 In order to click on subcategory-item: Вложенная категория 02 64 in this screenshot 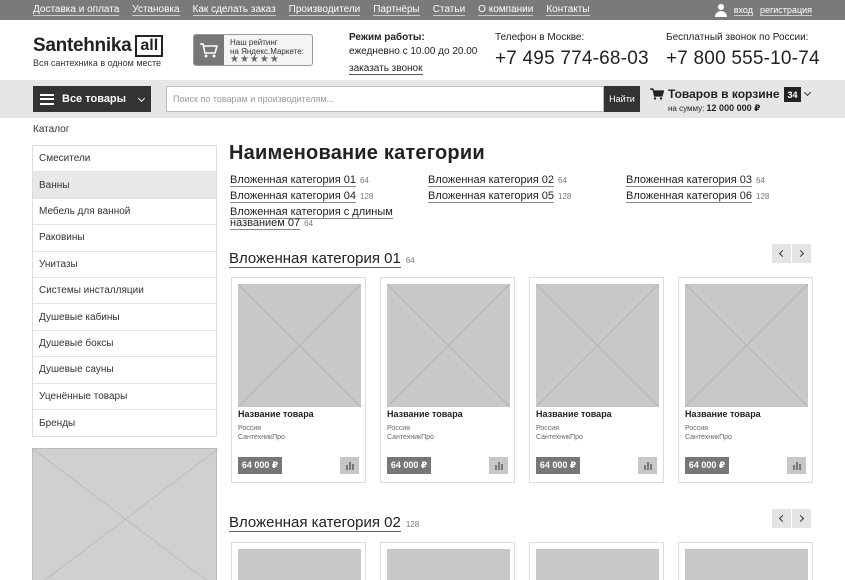, I will do `click(518, 180)`.